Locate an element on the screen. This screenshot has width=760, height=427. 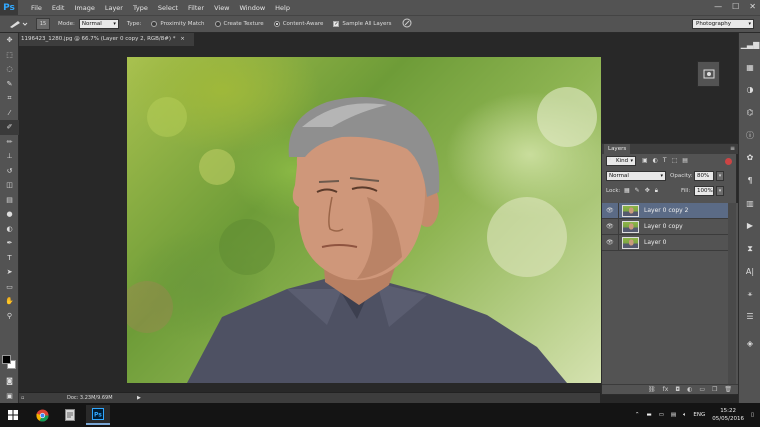
info-icon: ⓘ is located at coordinates (749, 135).